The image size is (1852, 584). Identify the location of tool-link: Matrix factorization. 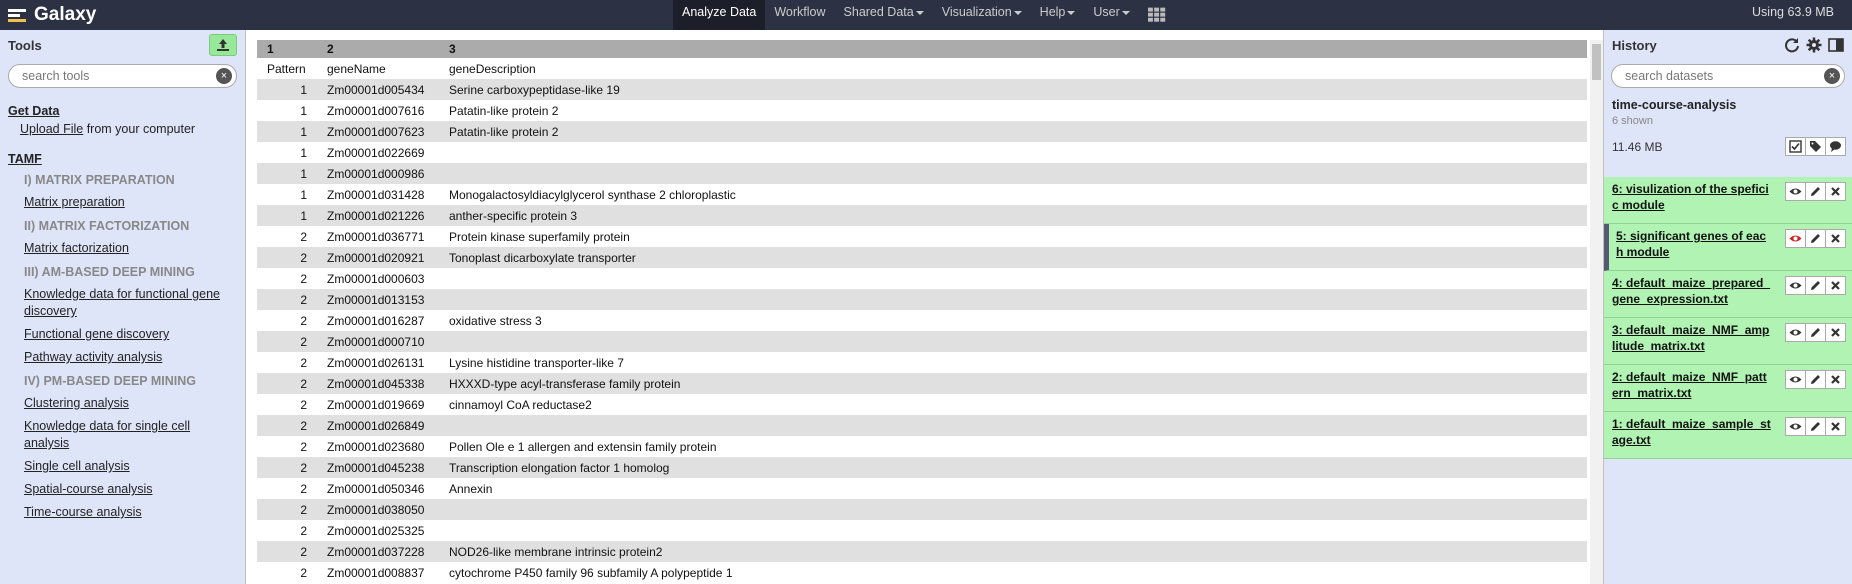
(122, 248).